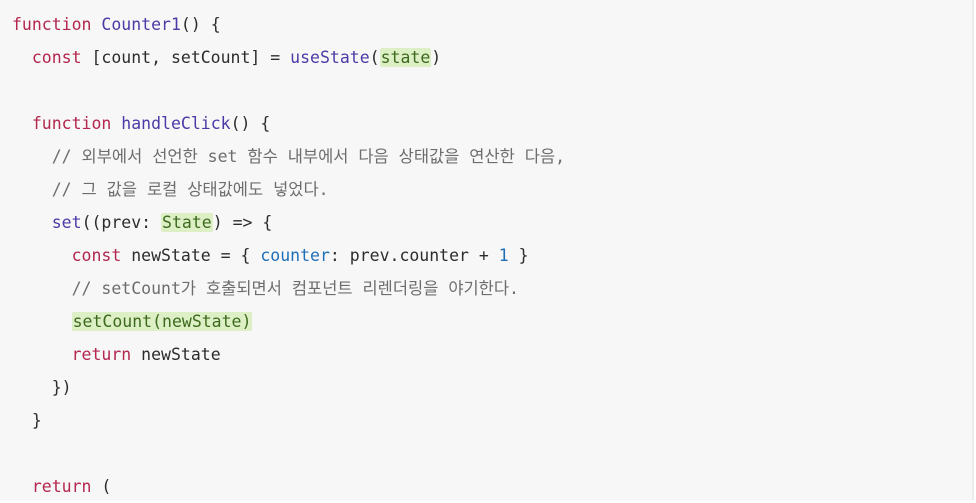 Image resolution: width=976 pixels, height=503 pixels. What do you see at coordinates (308, 156) in the screenshot?
I see `code-comment: // 외부에서 선언한 set 함수 내부에서 다음 상태값을 연산한 다음,` at bounding box center [308, 156].